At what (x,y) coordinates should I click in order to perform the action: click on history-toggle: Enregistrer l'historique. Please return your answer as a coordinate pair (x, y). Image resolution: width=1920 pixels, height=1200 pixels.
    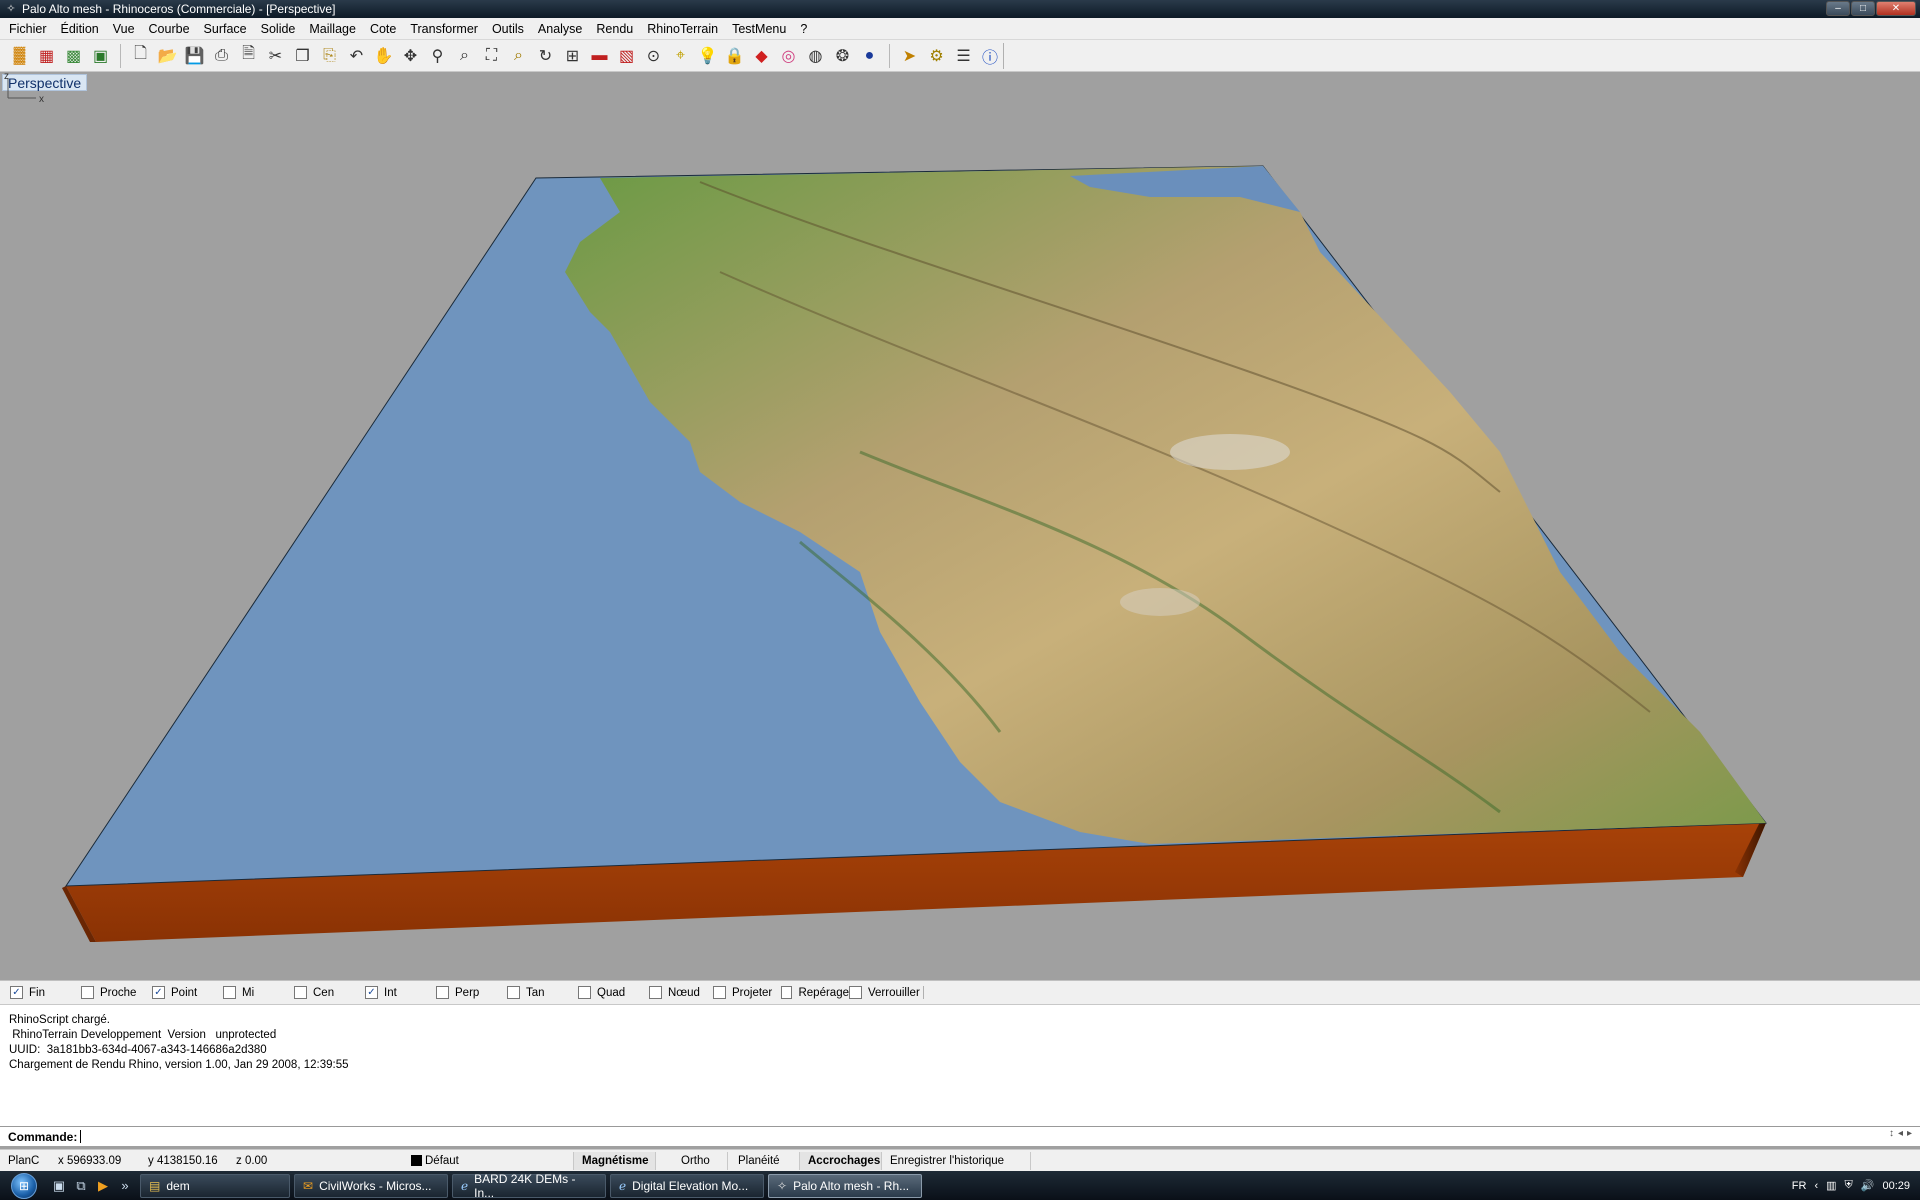
    Looking at the image, I should click on (956, 1160).